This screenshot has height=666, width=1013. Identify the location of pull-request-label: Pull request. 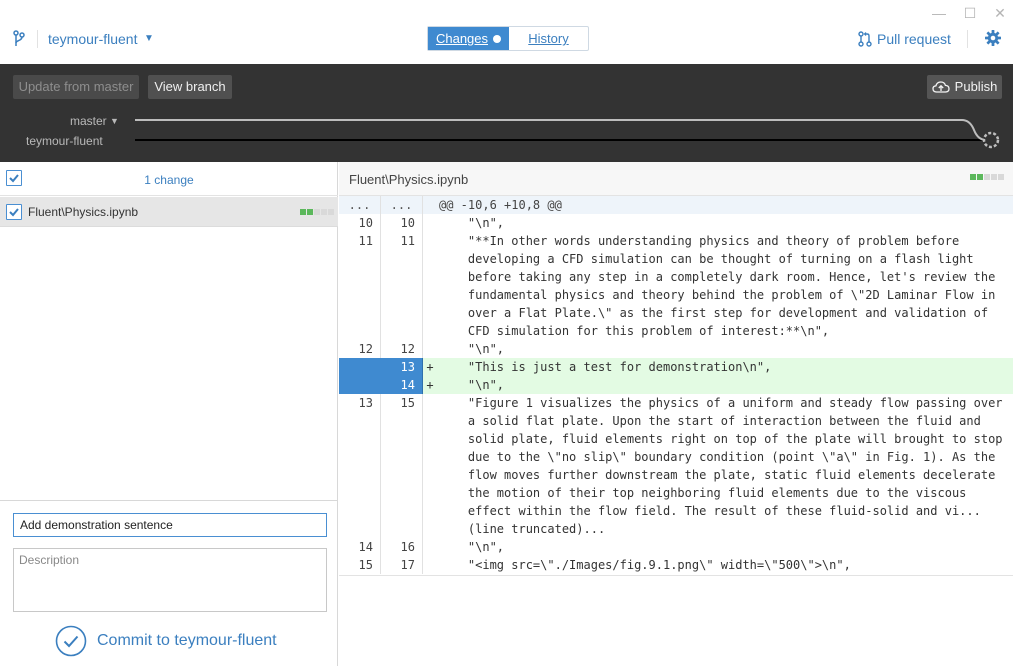
(914, 39).